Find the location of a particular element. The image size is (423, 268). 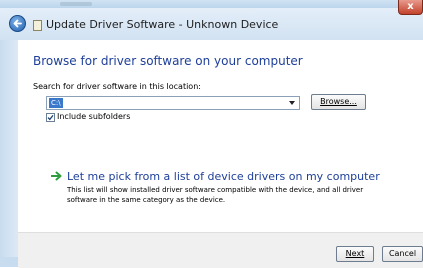

window-title: Update Driver Software - Unknown Device is located at coordinates (162, 24).